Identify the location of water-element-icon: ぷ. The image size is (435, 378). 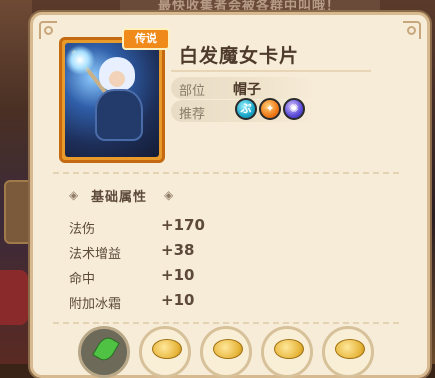
(246, 109).